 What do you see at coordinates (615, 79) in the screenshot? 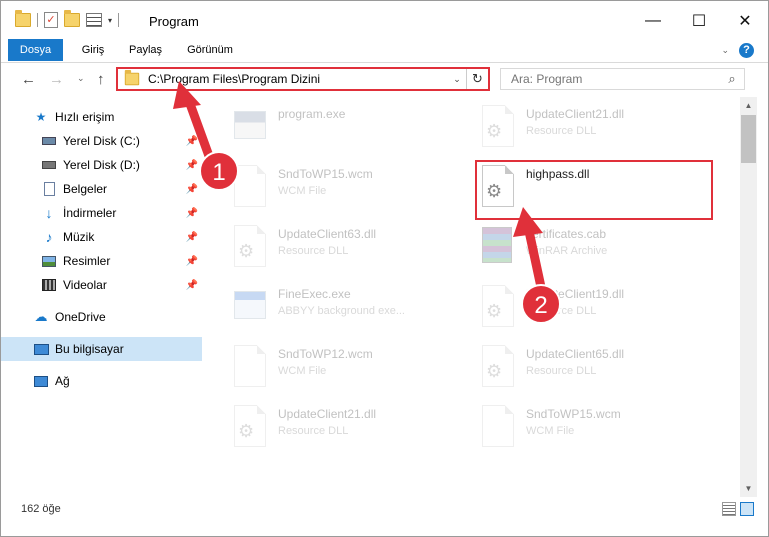
I see `search-input` at bounding box center [615, 79].